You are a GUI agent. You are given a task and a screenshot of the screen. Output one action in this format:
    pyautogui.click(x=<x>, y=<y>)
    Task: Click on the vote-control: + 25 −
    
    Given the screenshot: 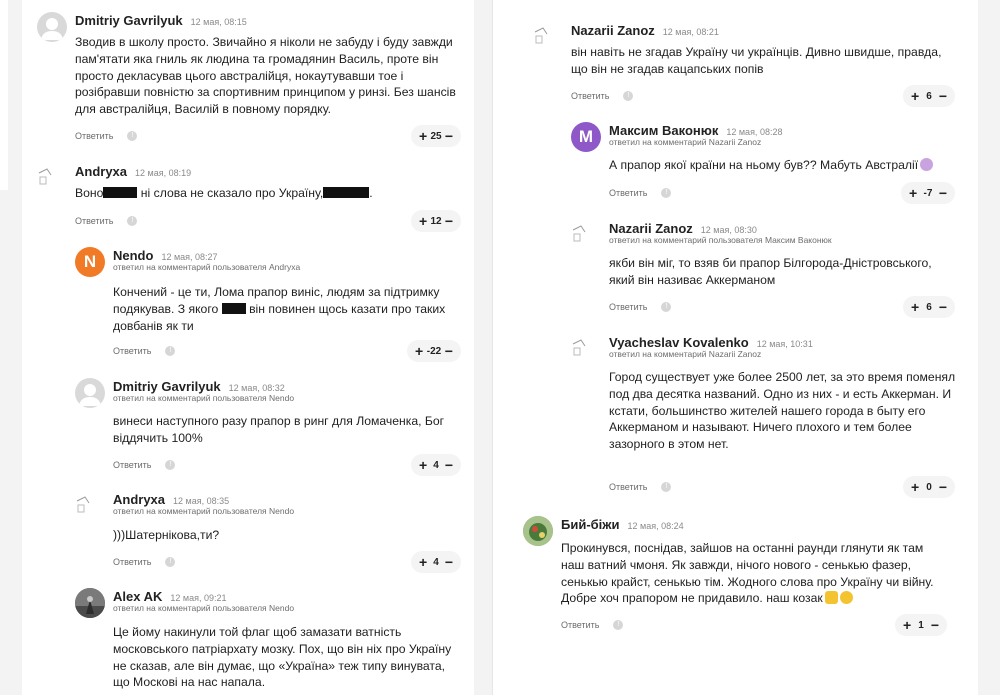 What is the action you would take?
    pyautogui.click(x=436, y=136)
    